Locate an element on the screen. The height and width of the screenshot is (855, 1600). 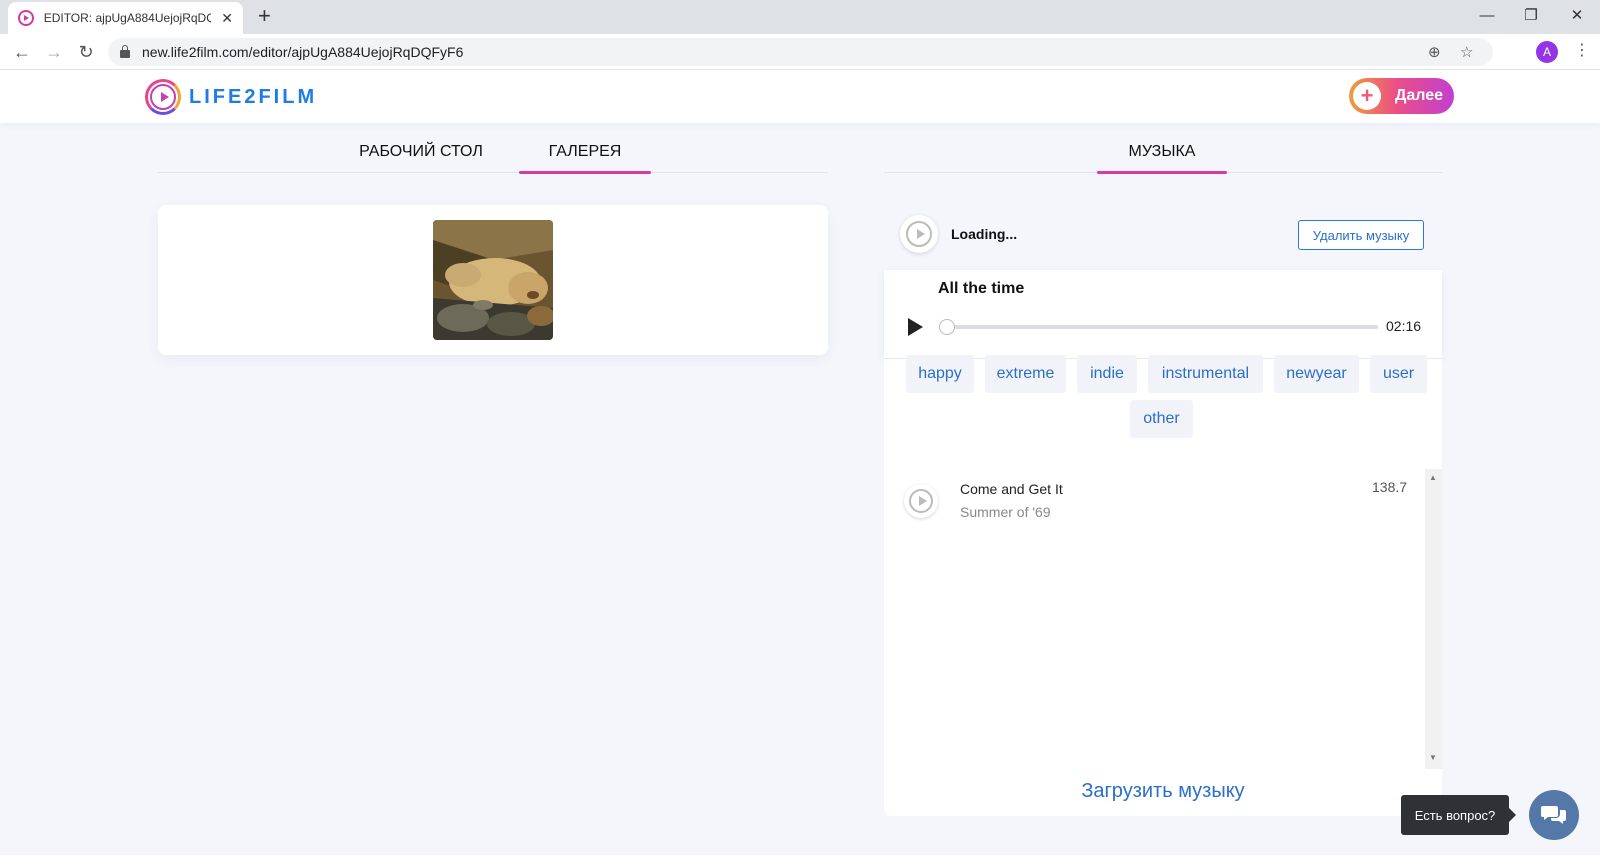
genre-chip-other: other is located at coordinates (1161, 419).